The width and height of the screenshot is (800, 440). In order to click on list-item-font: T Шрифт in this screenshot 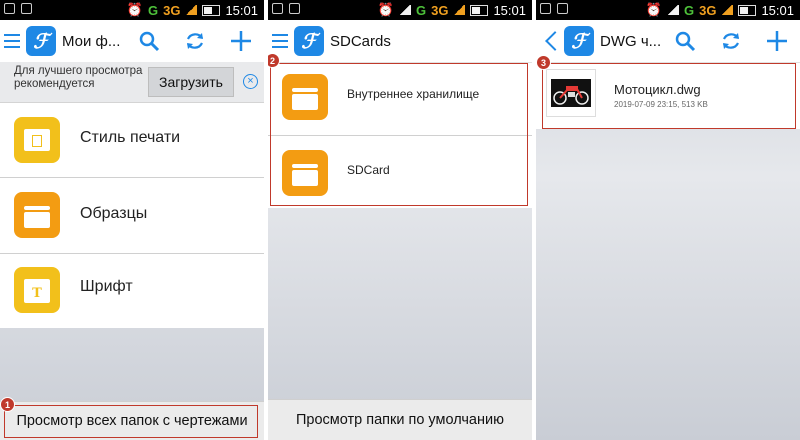, I will do `click(132, 291)`.